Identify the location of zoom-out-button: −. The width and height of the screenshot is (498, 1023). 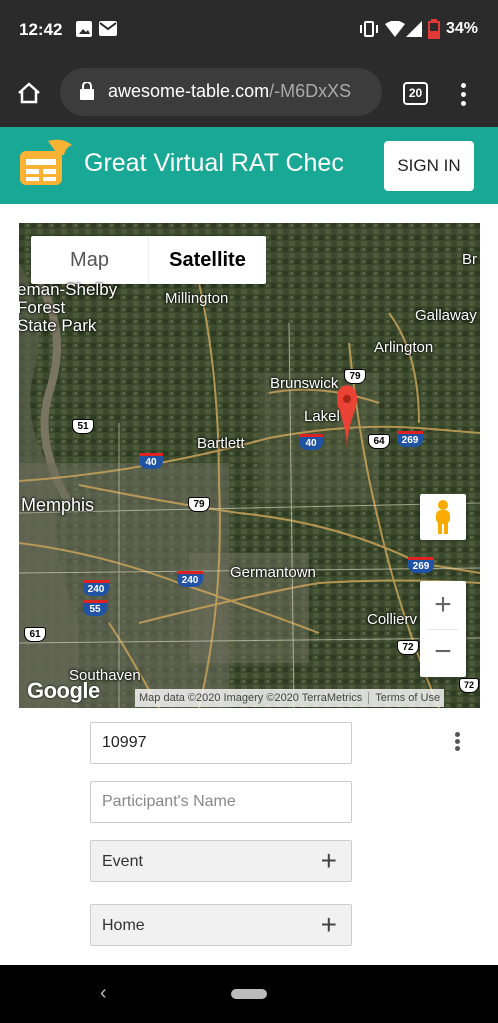
(443, 653).